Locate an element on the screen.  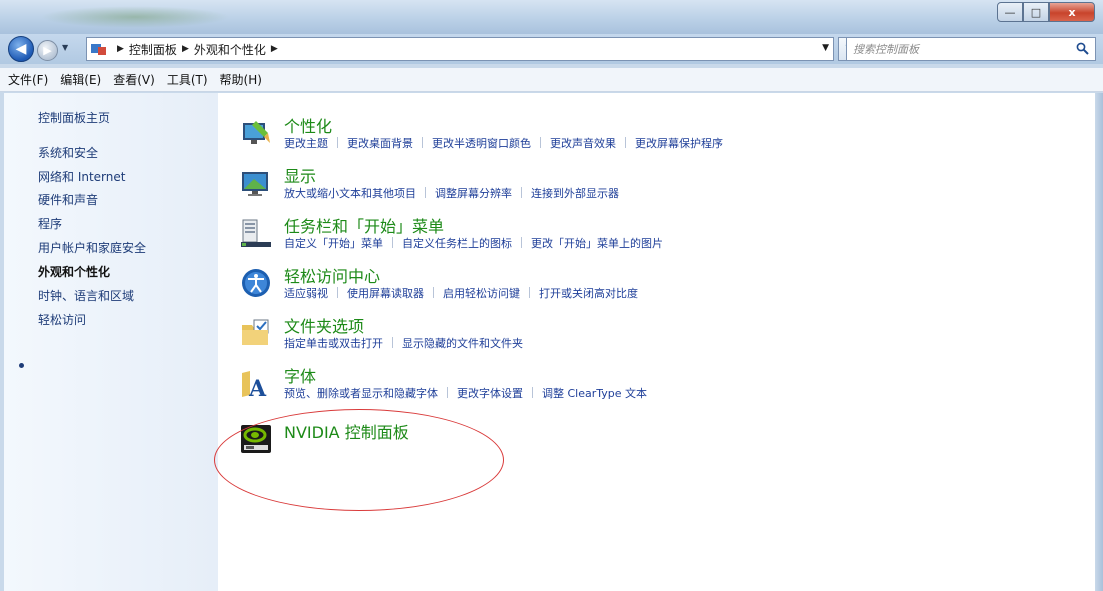
link-screen-reader: 使用屏幕读取器 is located at coordinates (385, 293).